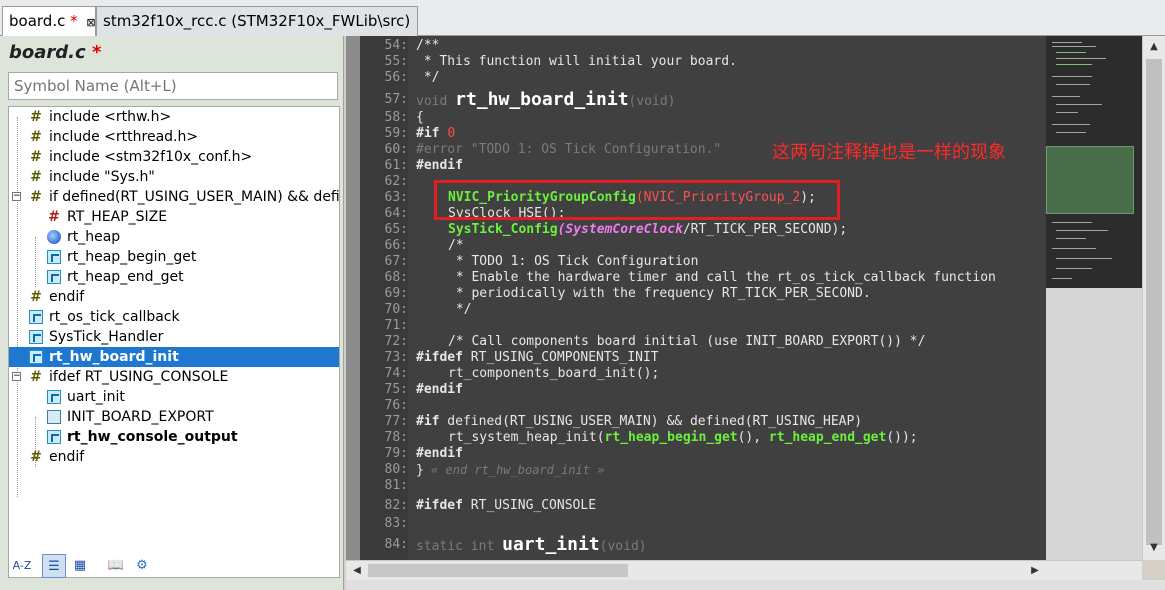 This screenshot has height=590, width=1165. Describe the element at coordinates (522, 373) in the screenshot. I see `code-line: 74: rt_components_board_init();` at that location.